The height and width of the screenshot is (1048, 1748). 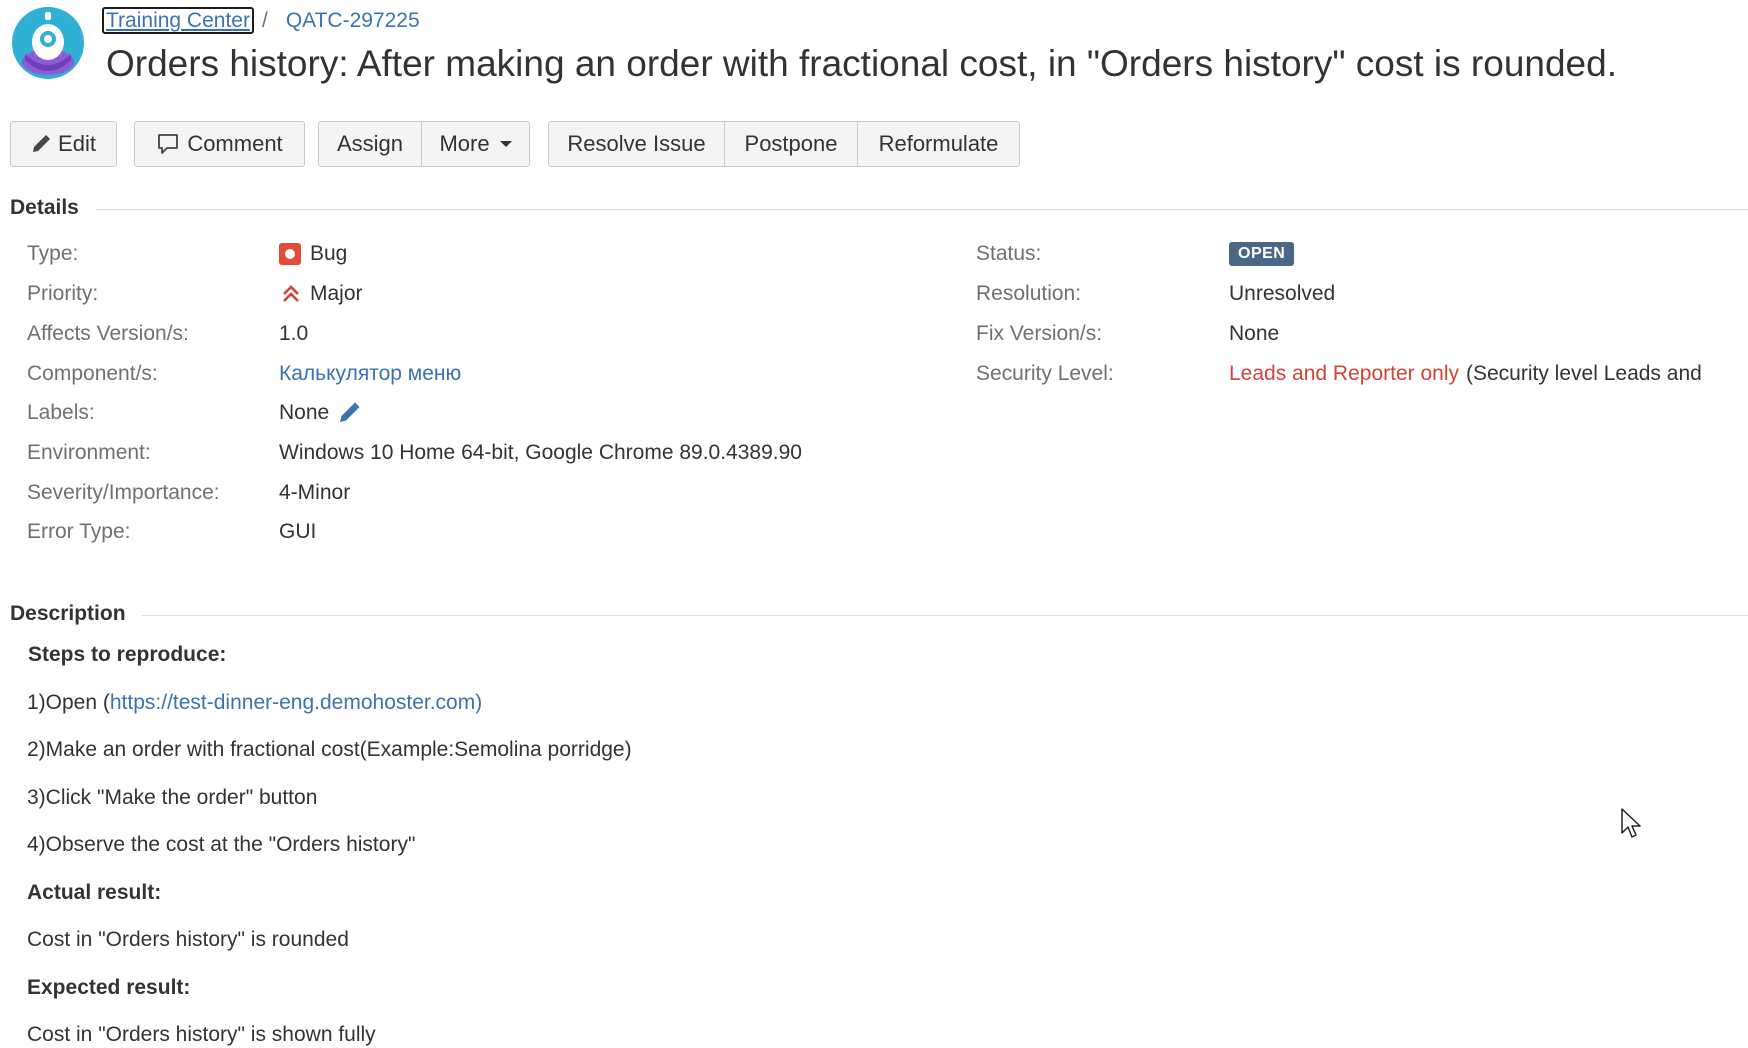 I want to click on fix-version-label: Fix Version/s:, so click(x=1039, y=333).